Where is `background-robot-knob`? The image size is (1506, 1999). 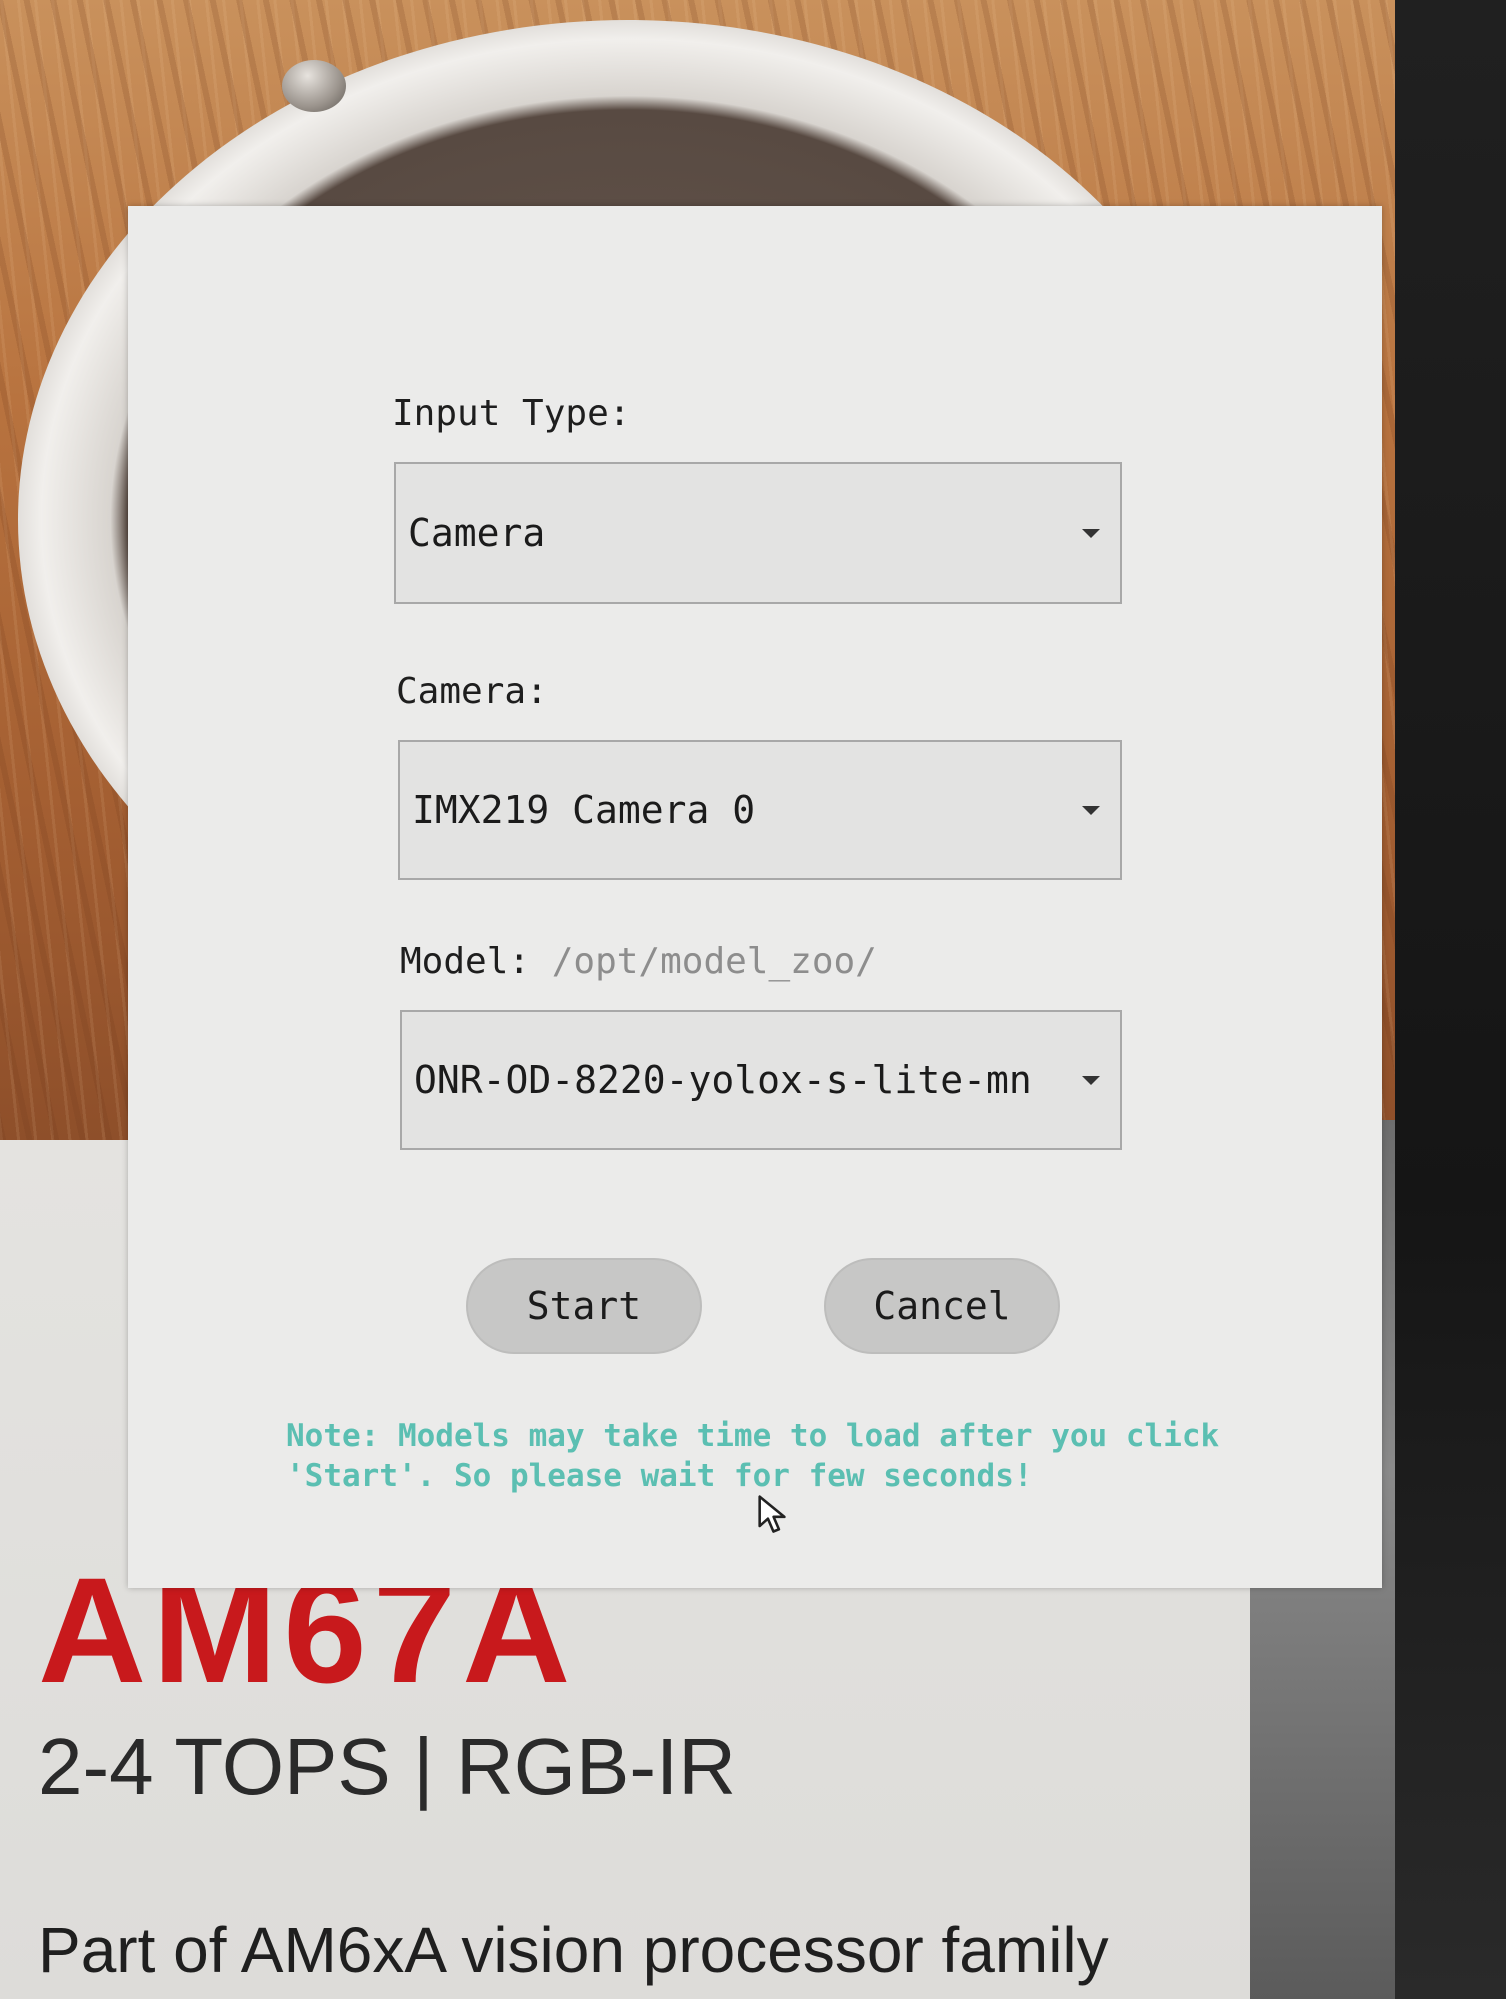 background-robot-knob is located at coordinates (314, 86).